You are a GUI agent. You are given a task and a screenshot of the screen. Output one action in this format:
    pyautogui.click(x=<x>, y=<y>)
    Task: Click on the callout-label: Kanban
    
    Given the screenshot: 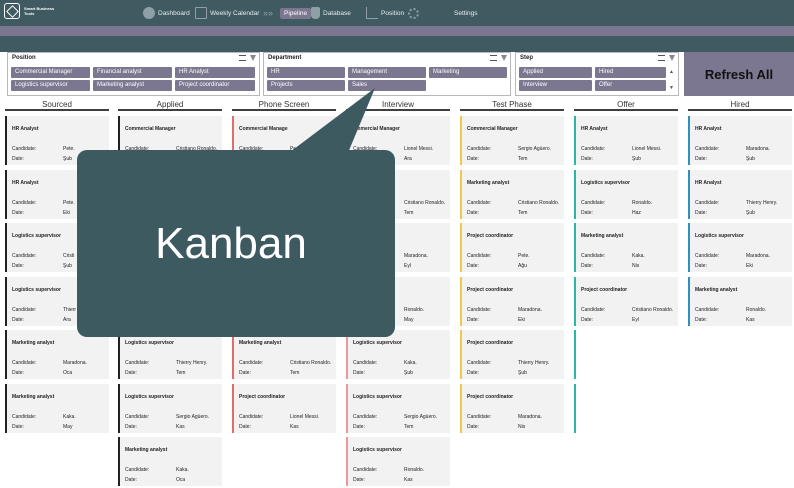 What is the action you would take?
    pyautogui.click(x=231, y=243)
    